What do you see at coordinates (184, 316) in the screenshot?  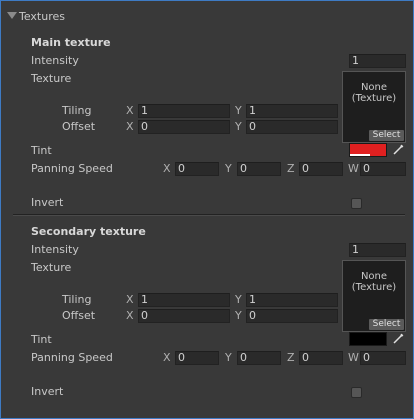 I see `secondary-offset-x-field: 0` at bounding box center [184, 316].